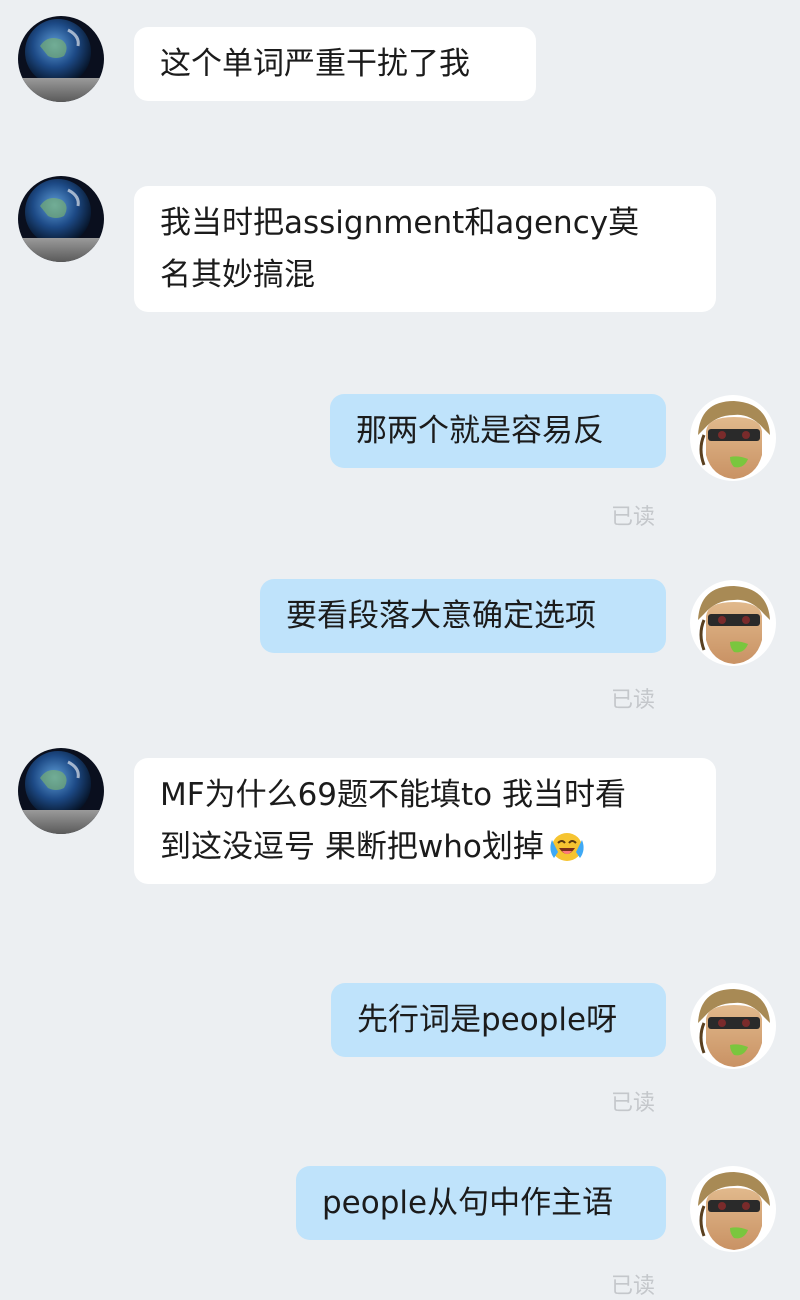 This screenshot has width=800, height=1300. Describe the element at coordinates (237, 275) in the screenshot. I see `message-text: 名其妙搞混` at that location.